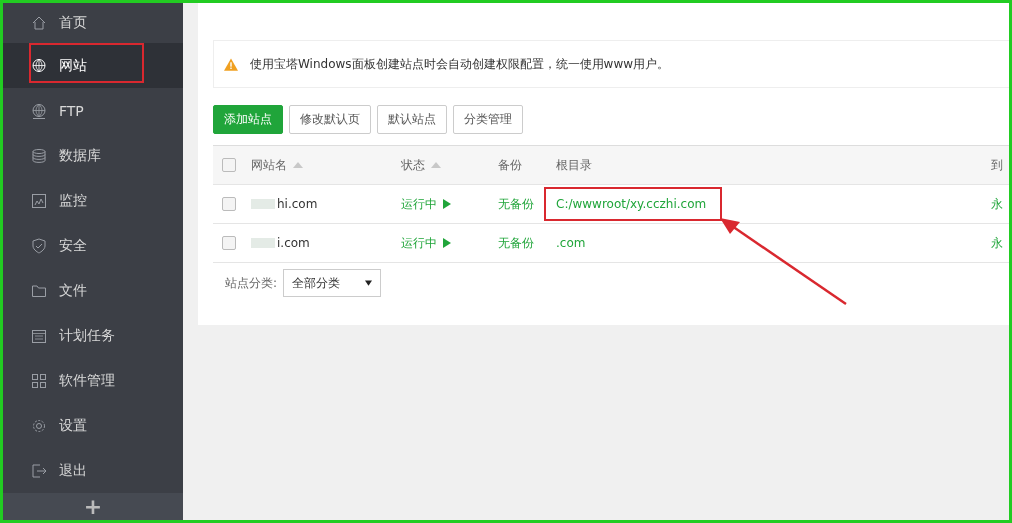 The width and height of the screenshot is (1012, 523). Describe the element at coordinates (87, 335) in the screenshot. I see `sidebar-label: 计划任务` at that location.